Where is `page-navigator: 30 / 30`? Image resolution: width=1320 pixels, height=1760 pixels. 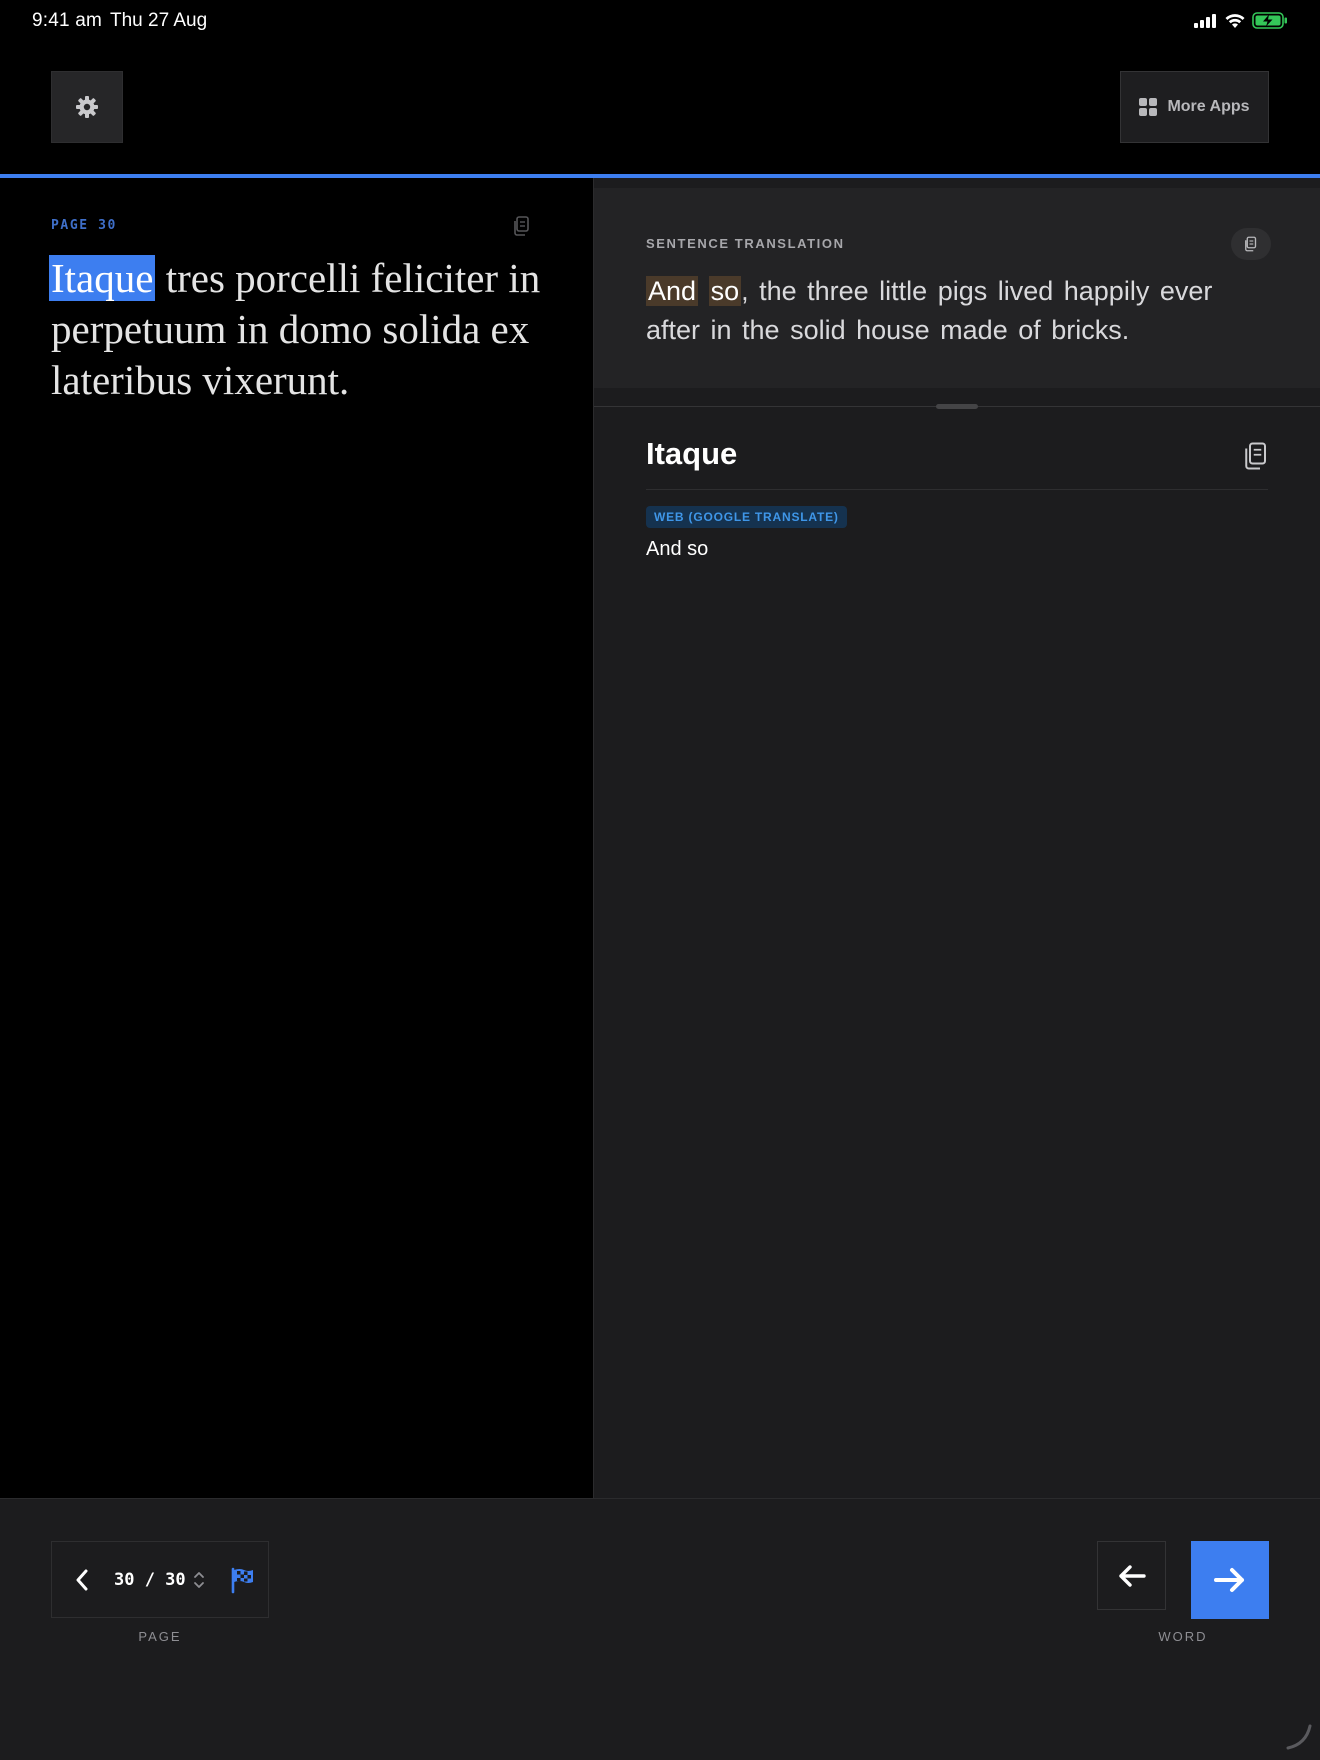
page-navigator: 30 / 30 is located at coordinates (160, 1579).